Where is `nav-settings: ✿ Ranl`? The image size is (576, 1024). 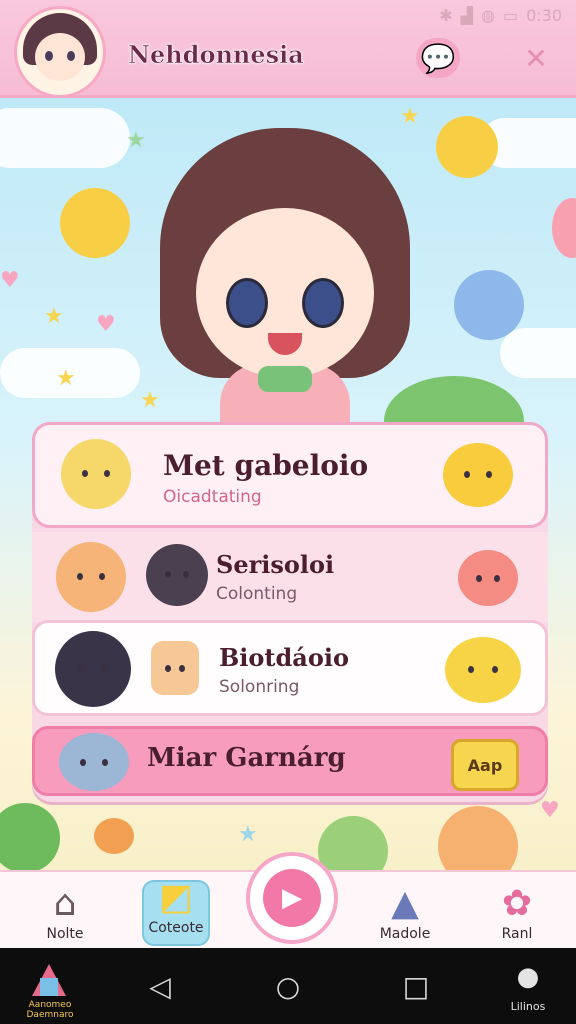 nav-settings: ✿ Ranl is located at coordinates (517, 911).